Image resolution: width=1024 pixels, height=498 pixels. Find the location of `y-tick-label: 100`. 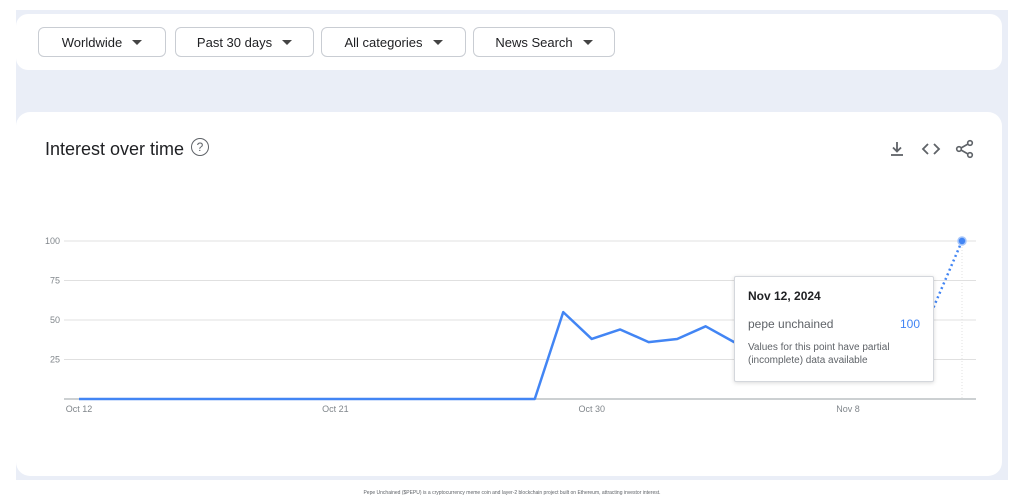

y-tick-label: 100 is located at coordinates (52, 241).